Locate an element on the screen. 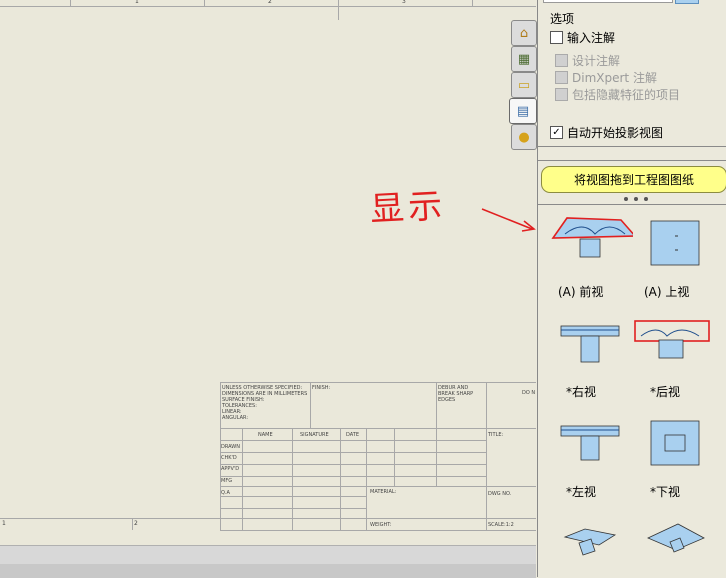  design-annotations-checkbox: 设计注解 is located at coordinates (587, 60).